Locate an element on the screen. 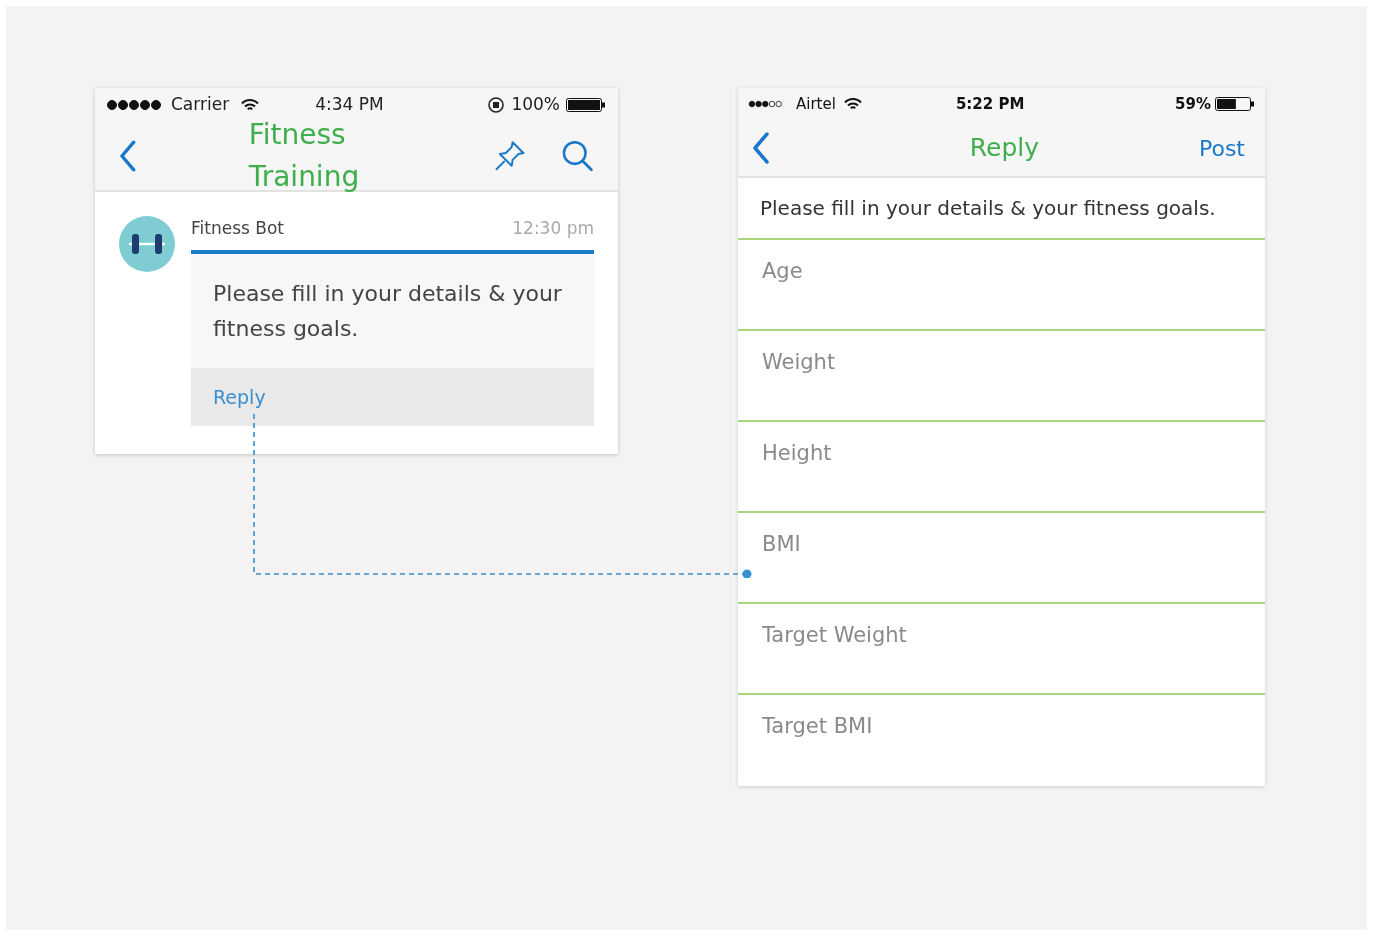  battery-percent: 59% is located at coordinates (1193, 104).